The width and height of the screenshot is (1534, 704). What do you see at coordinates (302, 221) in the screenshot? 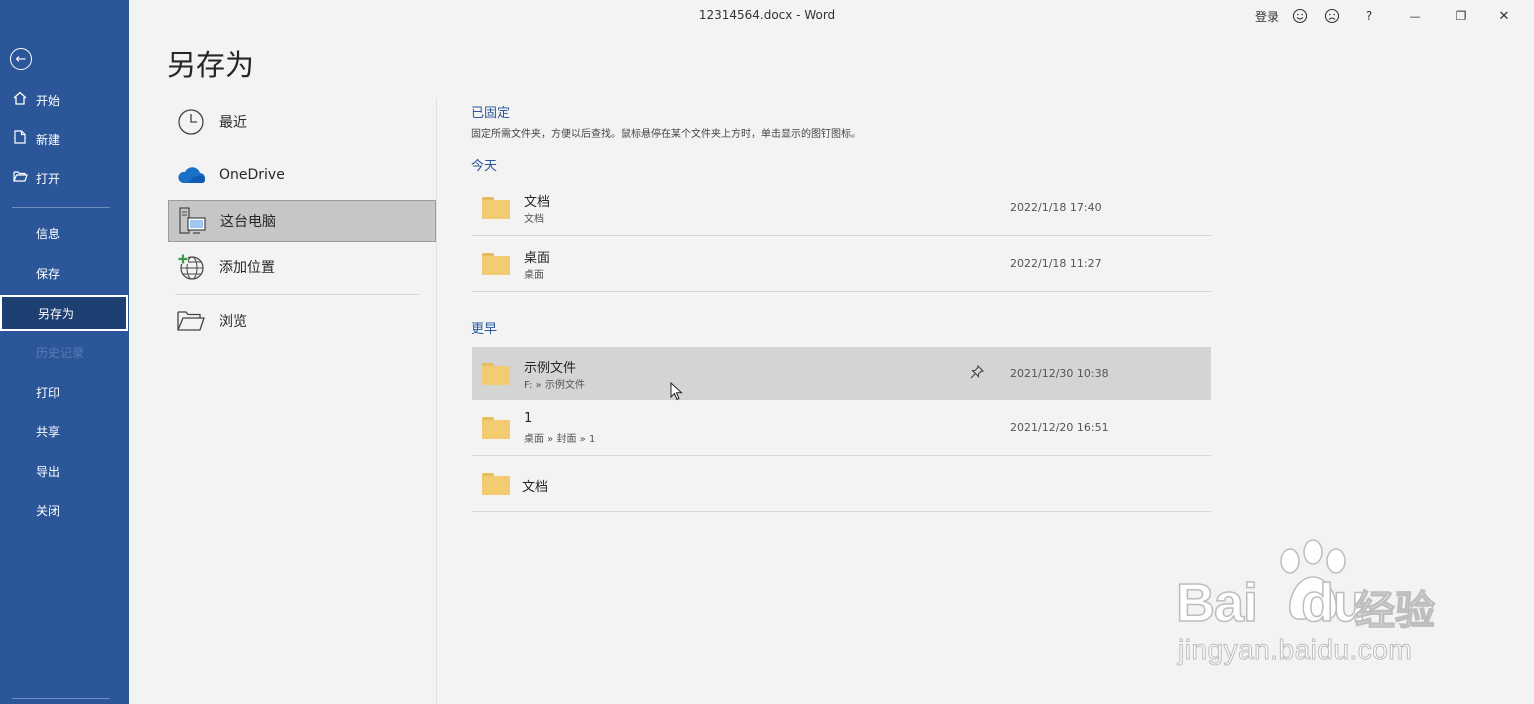
I see `location-this-pc: 这台电脑` at bounding box center [302, 221].